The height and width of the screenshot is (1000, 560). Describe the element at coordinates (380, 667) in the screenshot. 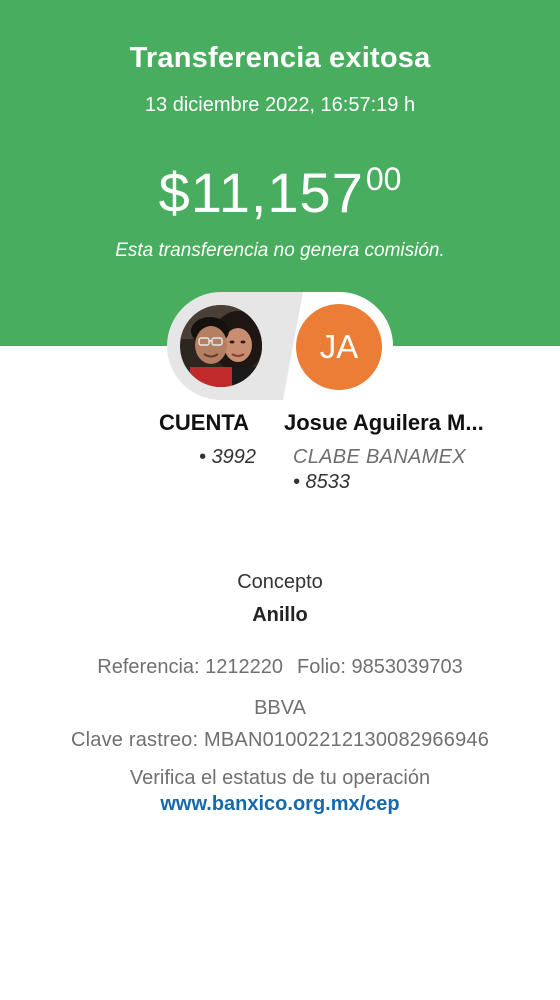

I see `folio-number: Folio: 9853039703` at that location.